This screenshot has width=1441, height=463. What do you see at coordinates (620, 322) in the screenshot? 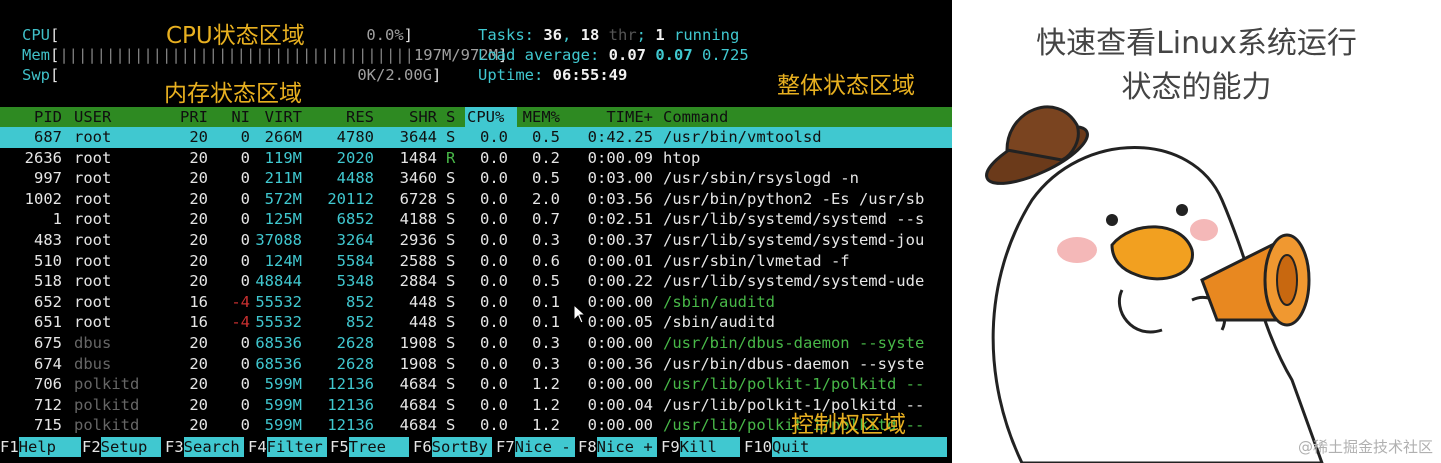
I see `cell-time: 0:00.05` at bounding box center [620, 322].